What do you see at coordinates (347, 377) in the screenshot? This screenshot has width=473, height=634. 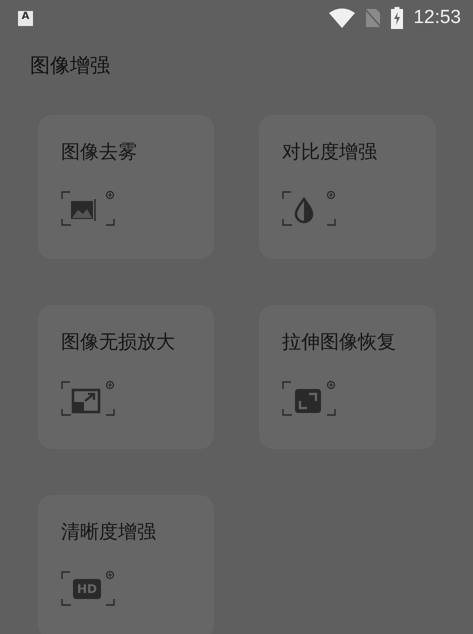 I see `tool-card: 拉伸图像恢复` at bounding box center [347, 377].